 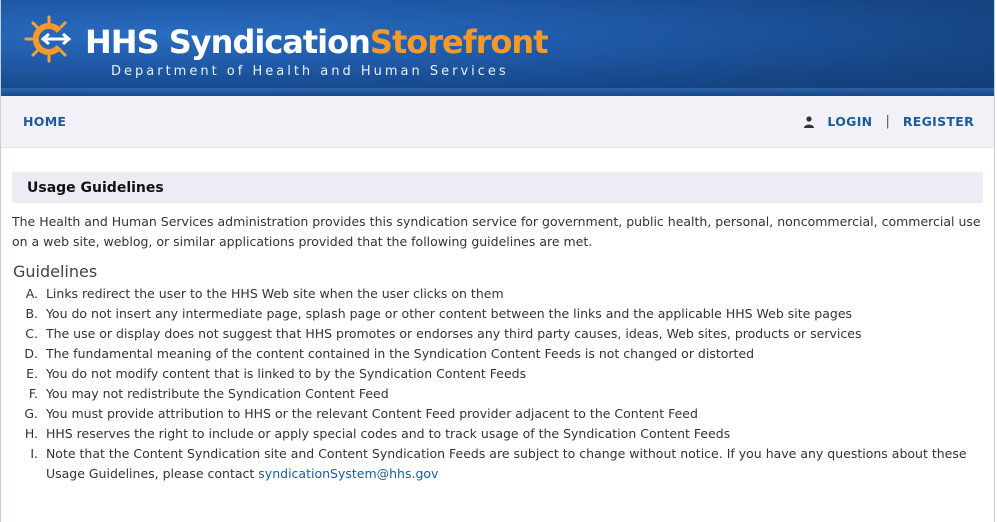 What do you see at coordinates (33, 393) in the screenshot?
I see `guideline-marker: F.` at bounding box center [33, 393].